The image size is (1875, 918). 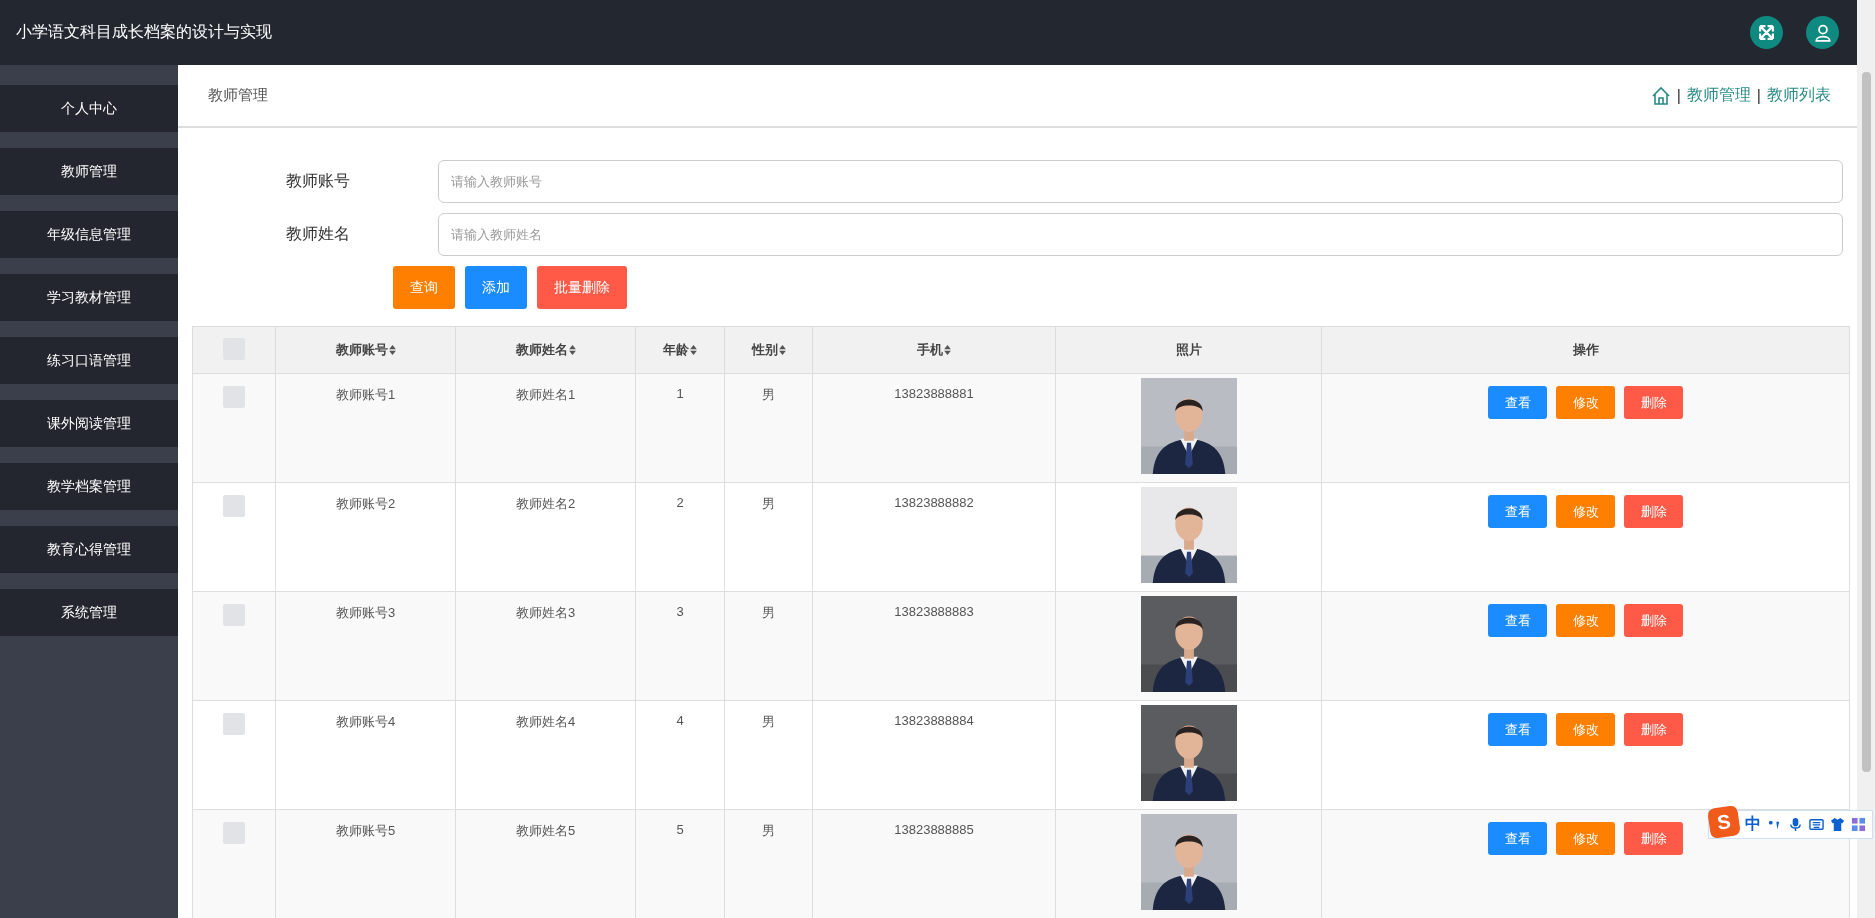 What do you see at coordinates (496, 287) in the screenshot?
I see `add-button: 添加` at bounding box center [496, 287].